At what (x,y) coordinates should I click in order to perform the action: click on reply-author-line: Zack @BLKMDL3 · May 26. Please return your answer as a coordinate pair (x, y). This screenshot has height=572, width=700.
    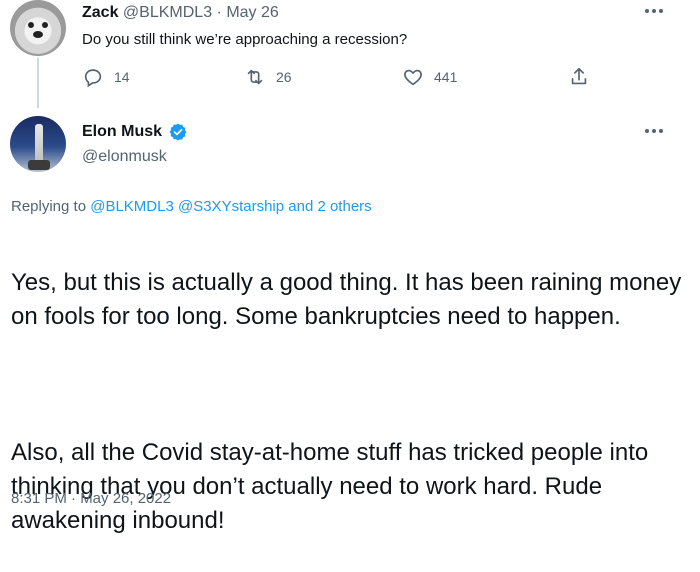
    Looking at the image, I should click on (180, 13).